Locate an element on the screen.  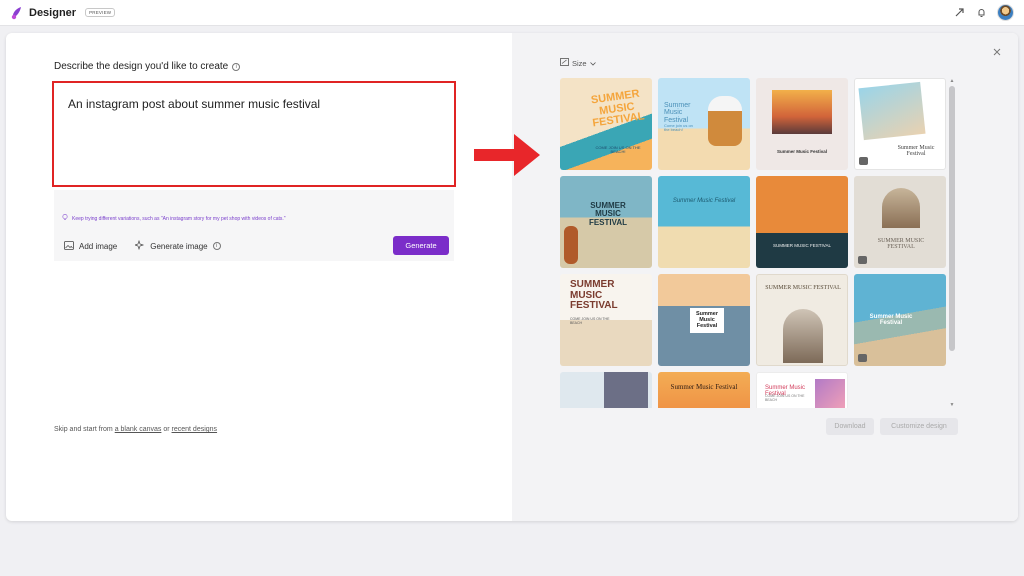
recent-designs-link: recent designs is located at coordinates (195, 429).